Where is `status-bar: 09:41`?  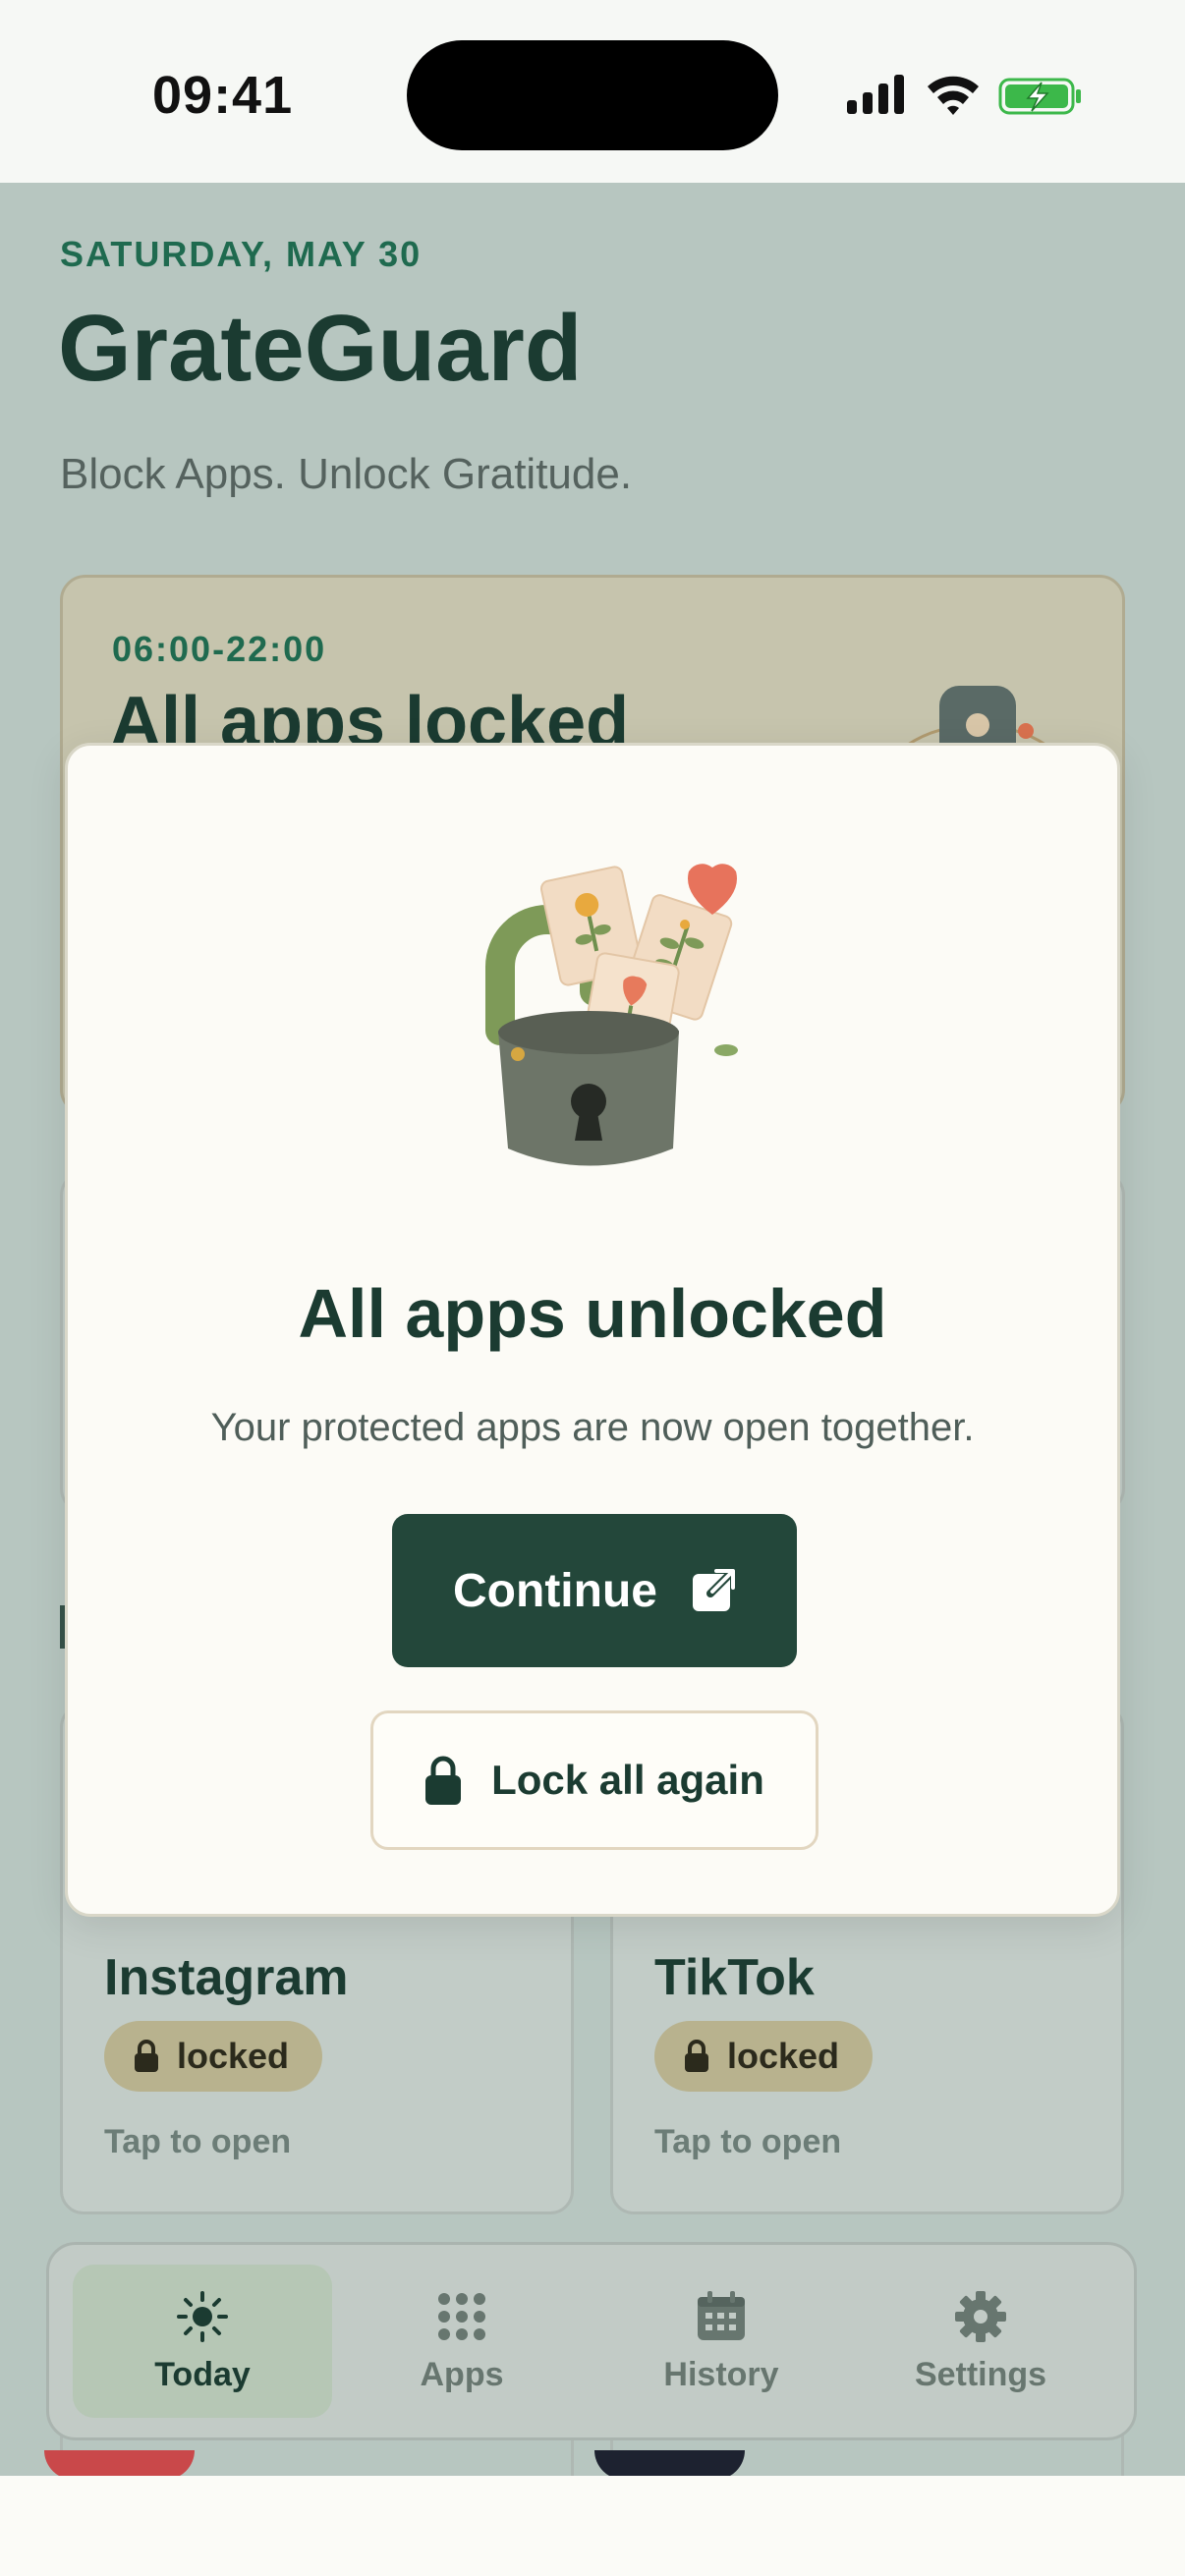 status-bar: 09:41 is located at coordinates (592, 91).